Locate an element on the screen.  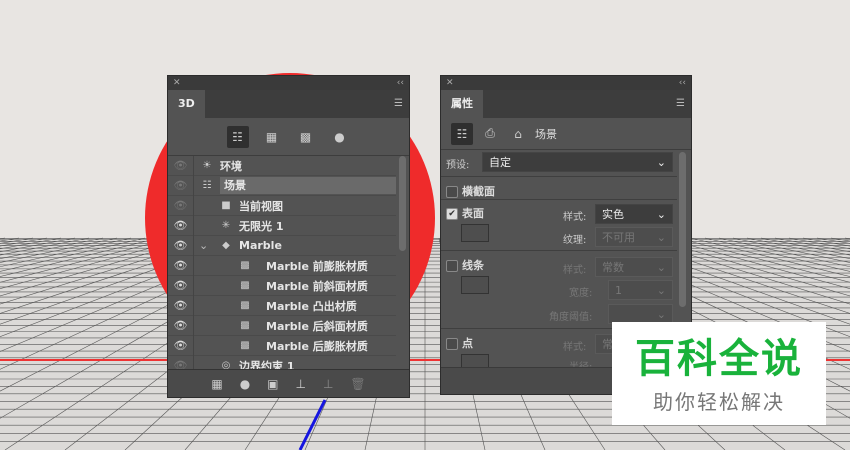
material-filter-icon: ▩ is located at coordinates (306, 137).